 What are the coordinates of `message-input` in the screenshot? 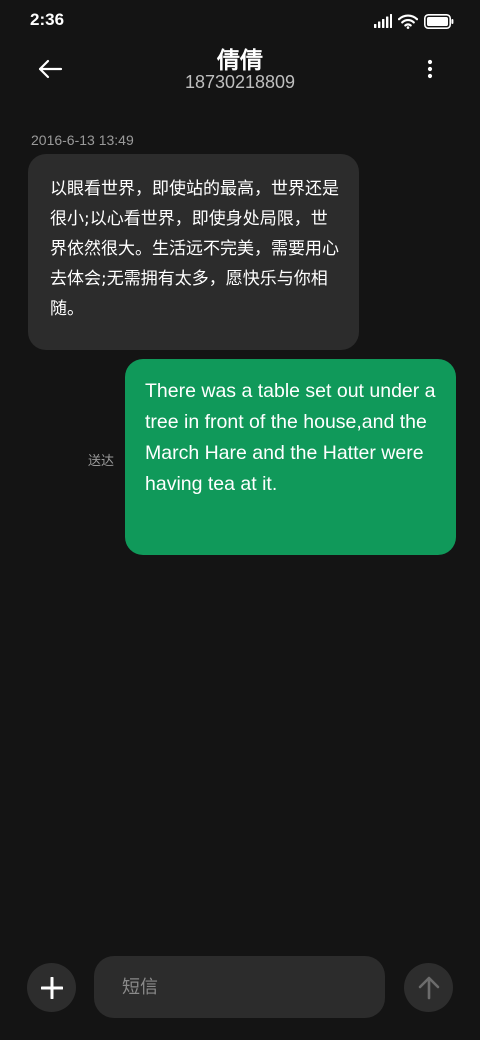 It's located at (239, 987).